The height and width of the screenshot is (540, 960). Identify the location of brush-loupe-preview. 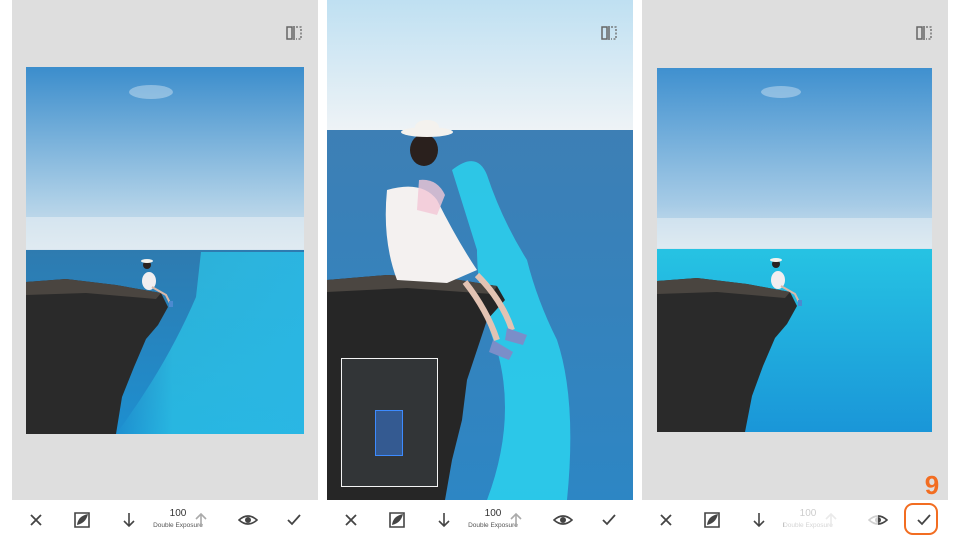
(389, 422).